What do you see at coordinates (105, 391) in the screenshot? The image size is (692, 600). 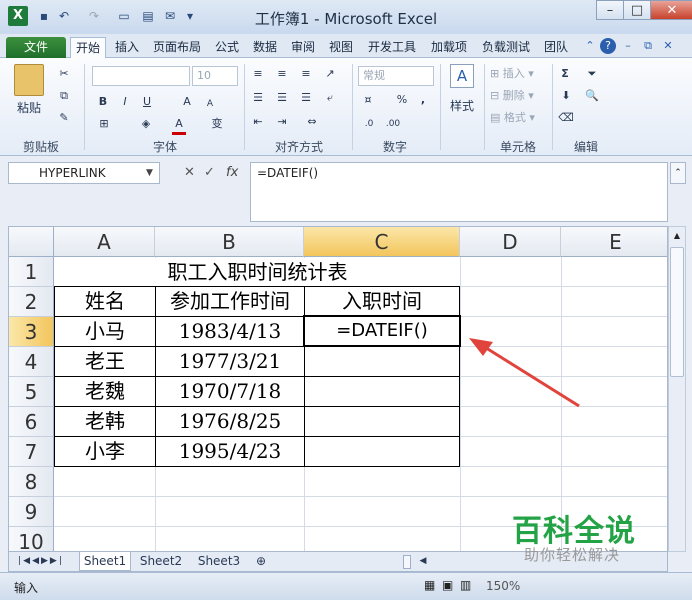 I see `cell-name: 老魏` at bounding box center [105, 391].